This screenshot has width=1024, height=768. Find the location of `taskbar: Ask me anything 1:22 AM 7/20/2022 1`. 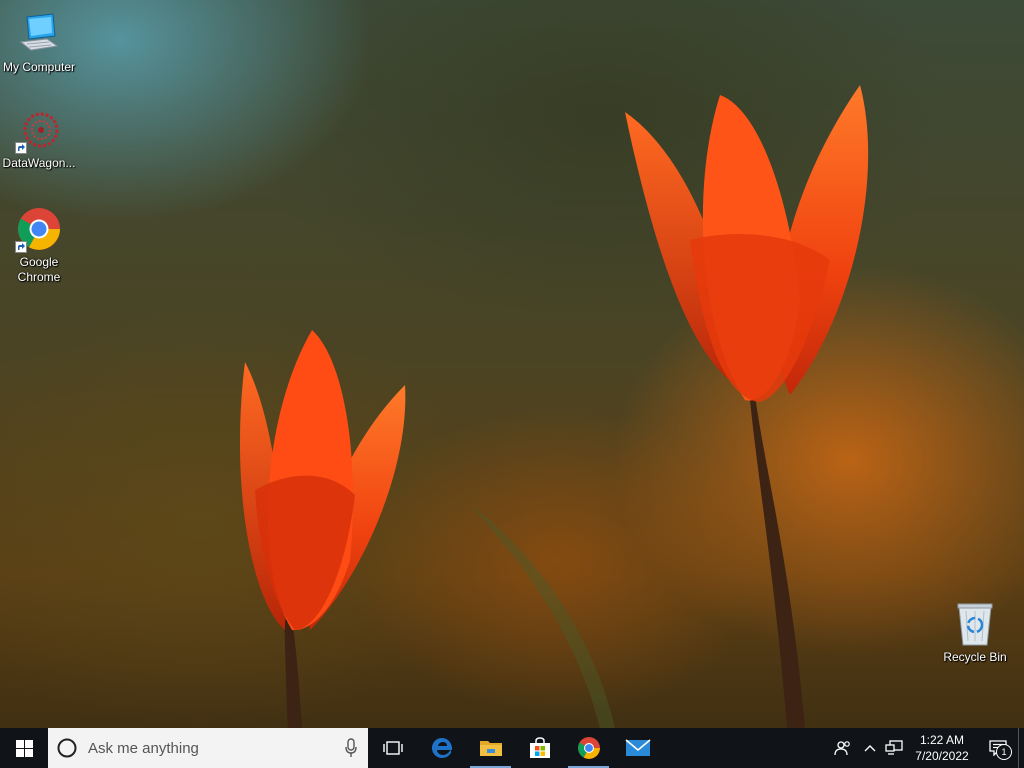

taskbar: Ask me anything 1:22 AM 7/20/2022 1 is located at coordinates (512, 748).